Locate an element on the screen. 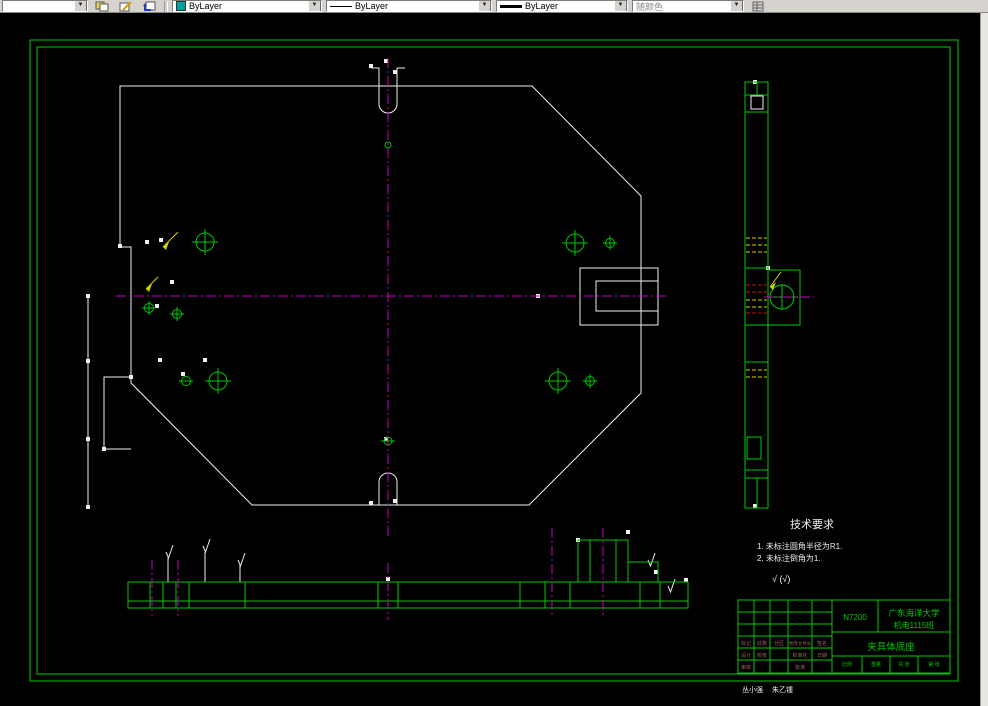 Image resolution: width=988 pixels, height=706 pixels. school-name: 广东海洋大学 is located at coordinates (914, 613).